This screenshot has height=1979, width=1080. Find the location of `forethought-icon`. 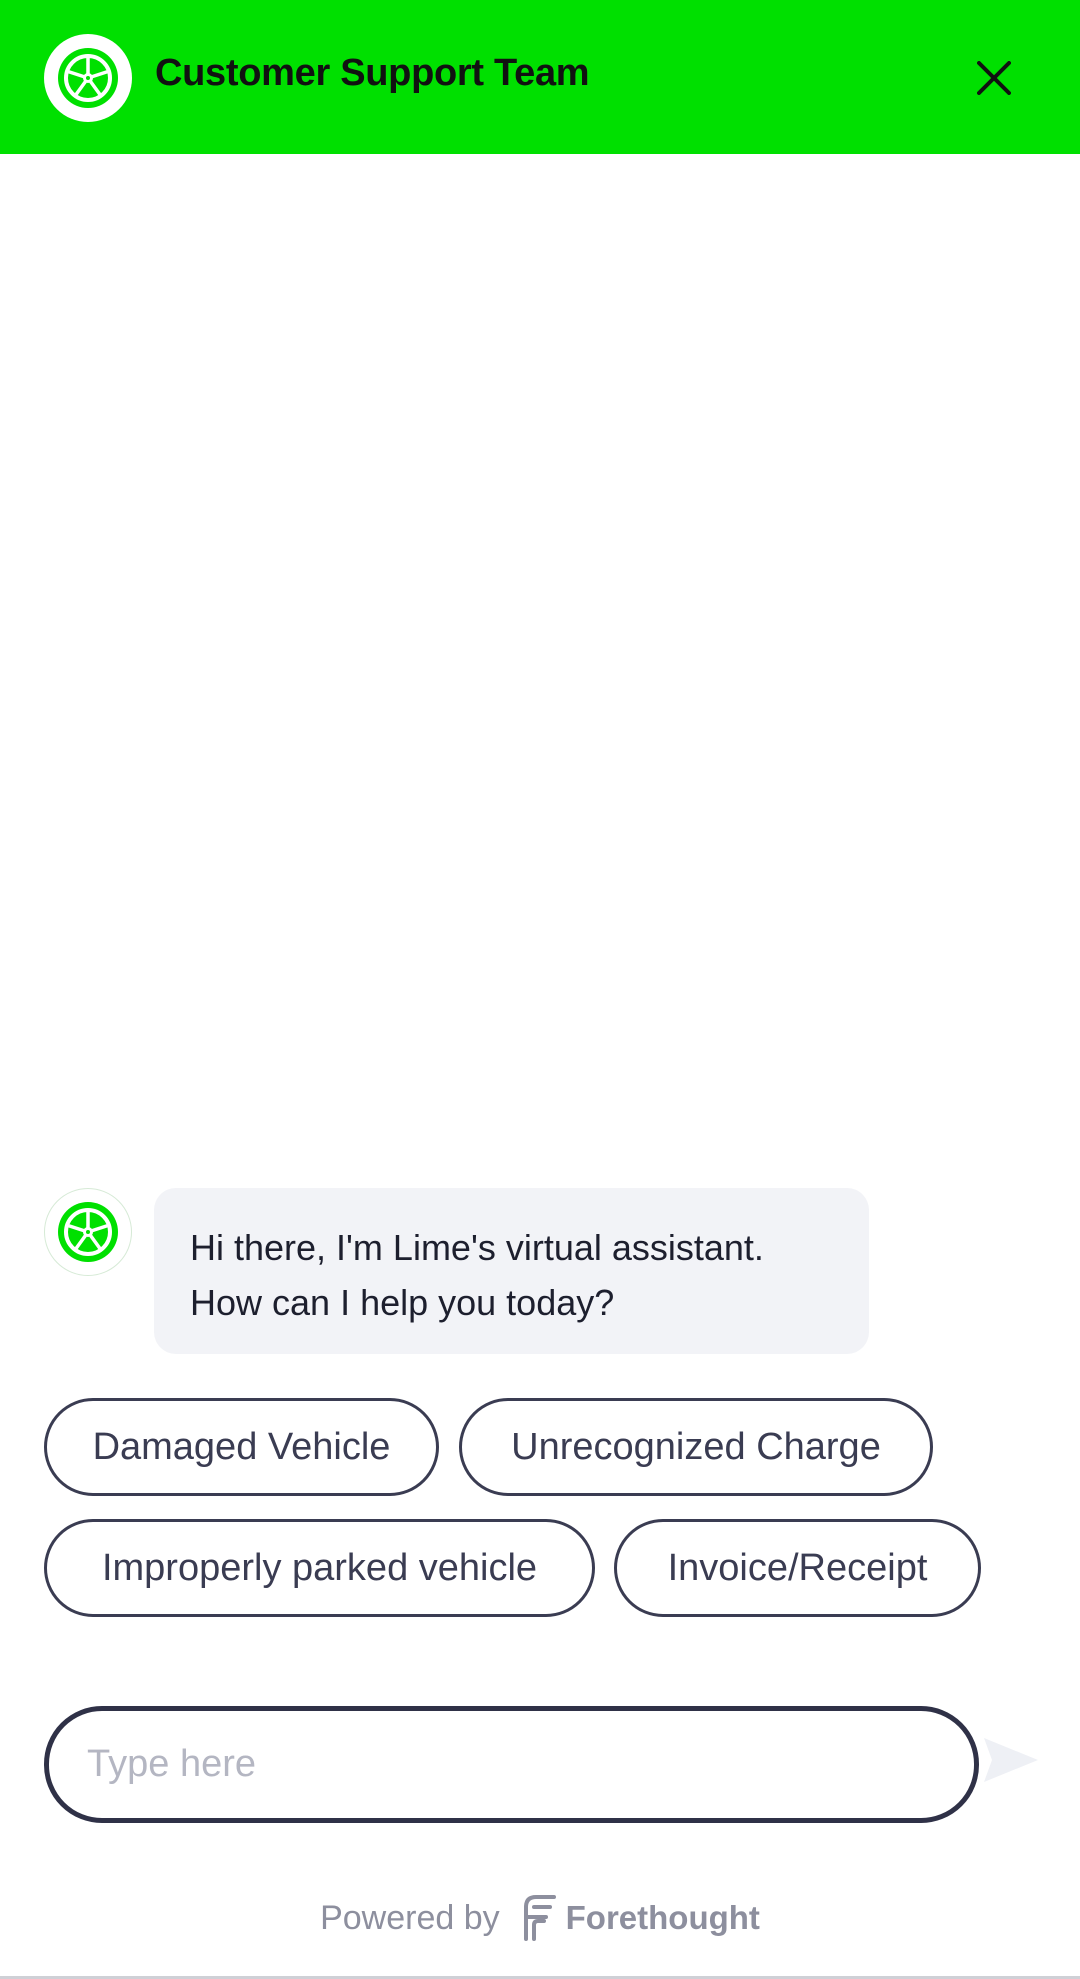

forethought-icon is located at coordinates (539, 1918).